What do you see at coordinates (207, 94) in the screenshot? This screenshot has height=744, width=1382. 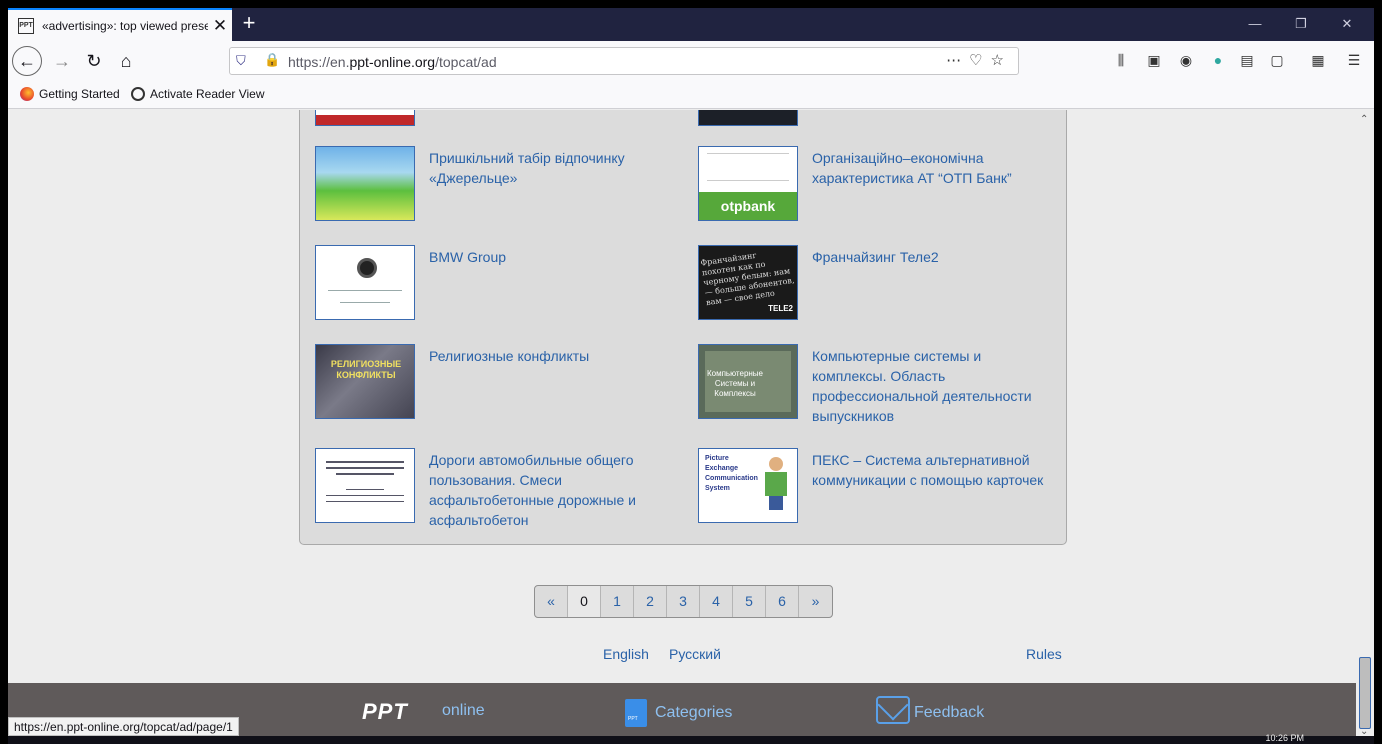 I see `bookmark-label: Activate Reader View` at bounding box center [207, 94].